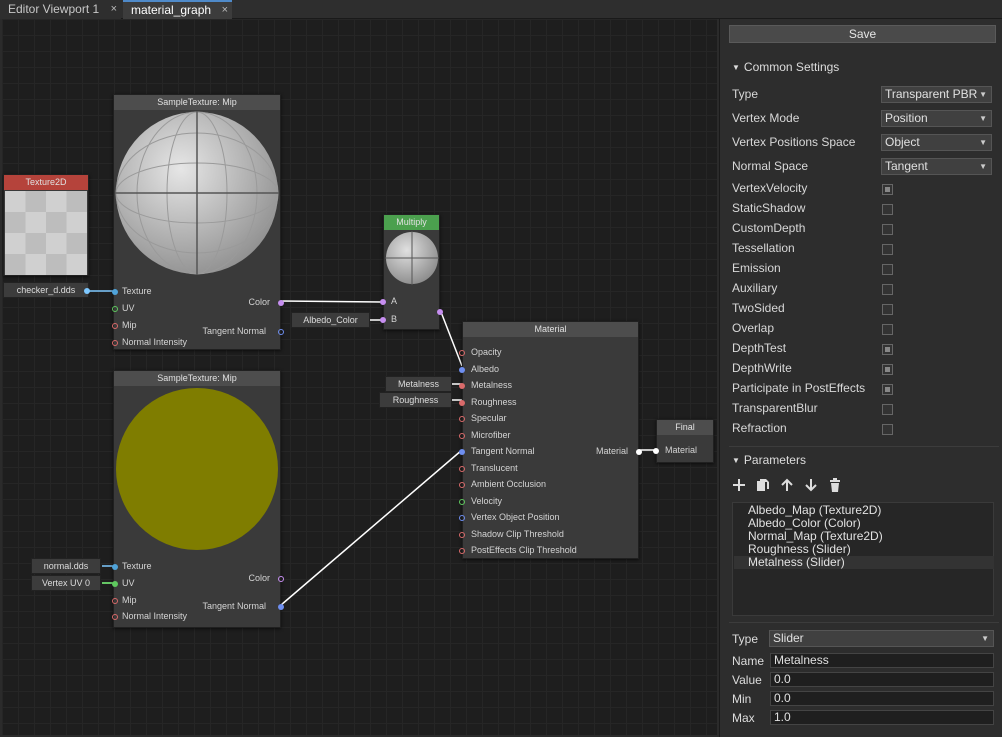  Describe the element at coordinates (936, 142) in the screenshot. I see `setting-dropdown: Object ▼` at that location.